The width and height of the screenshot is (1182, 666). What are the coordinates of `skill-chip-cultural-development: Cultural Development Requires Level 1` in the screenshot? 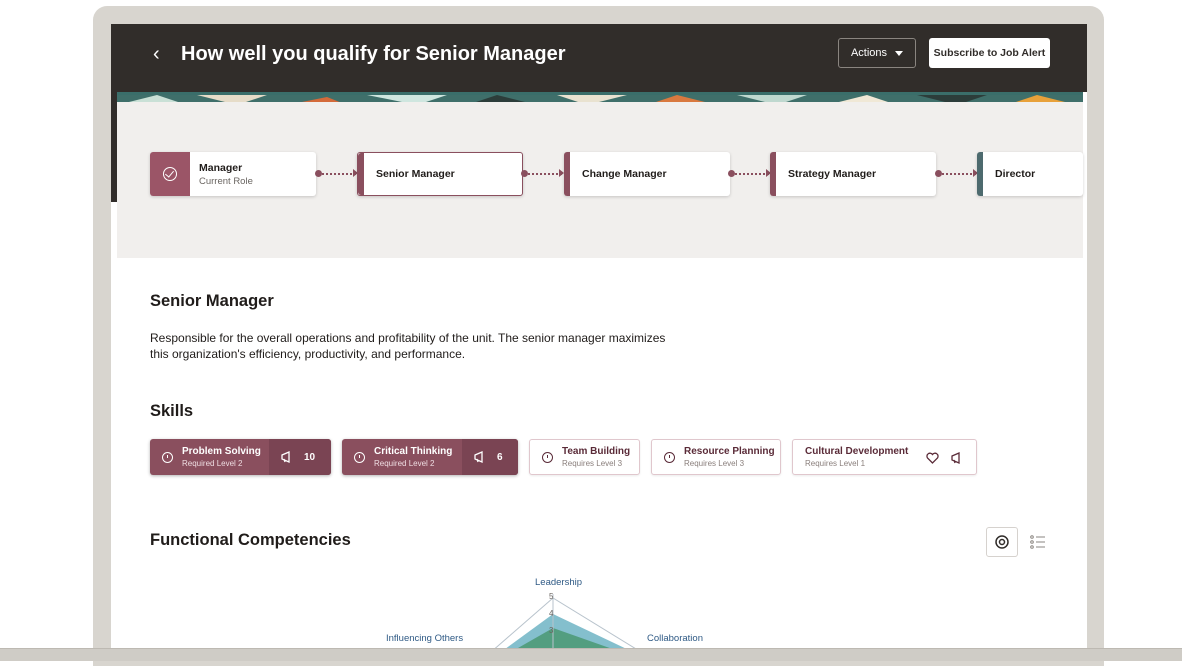 It's located at (884, 457).